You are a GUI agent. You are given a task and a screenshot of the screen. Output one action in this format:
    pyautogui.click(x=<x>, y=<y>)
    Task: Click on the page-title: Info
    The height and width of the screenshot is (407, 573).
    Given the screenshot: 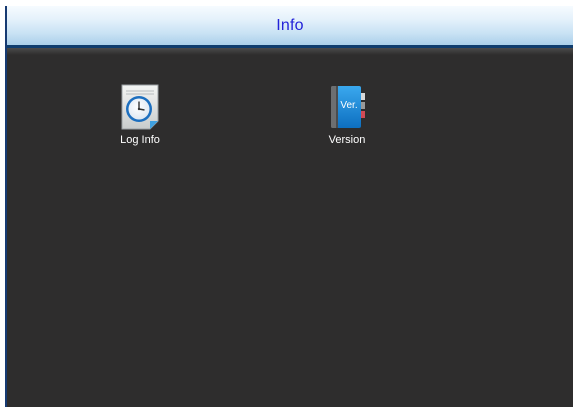 What is the action you would take?
    pyautogui.click(x=290, y=25)
    